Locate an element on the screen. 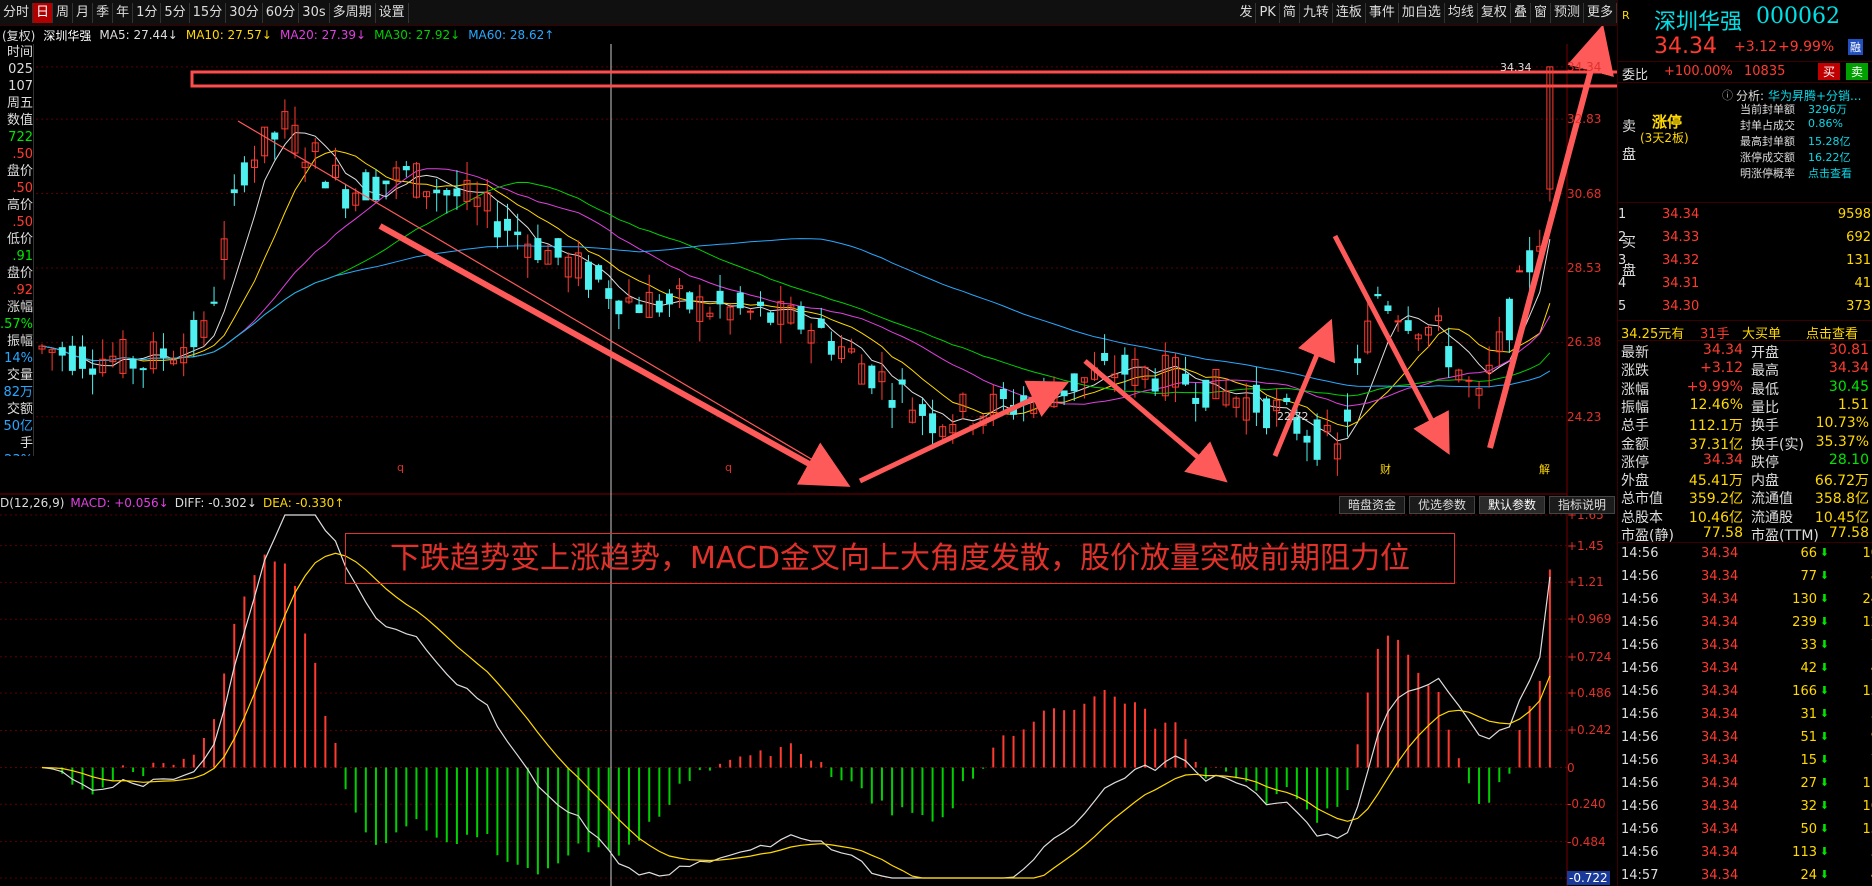  period-tab-13: 设置 is located at coordinates (392, 12).